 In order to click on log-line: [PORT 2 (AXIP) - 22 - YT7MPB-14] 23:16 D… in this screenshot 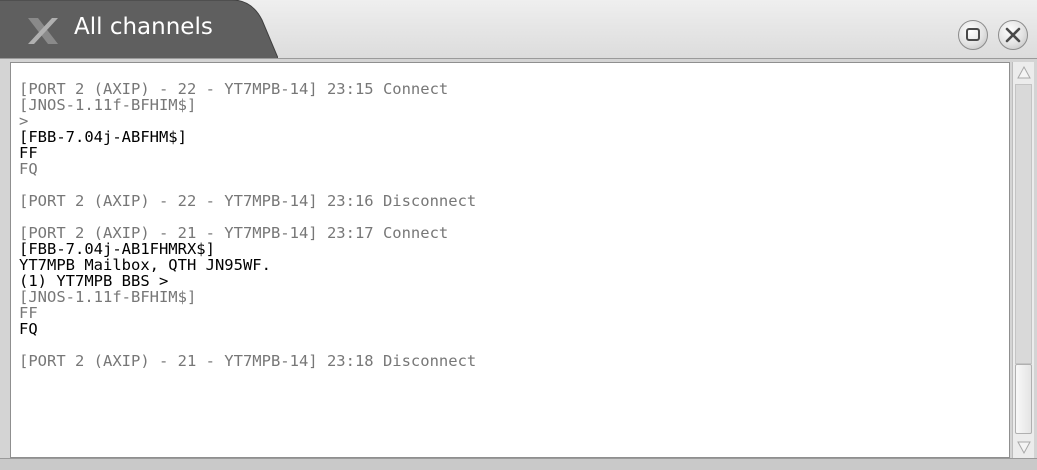, I will do `click(248, 201)`.